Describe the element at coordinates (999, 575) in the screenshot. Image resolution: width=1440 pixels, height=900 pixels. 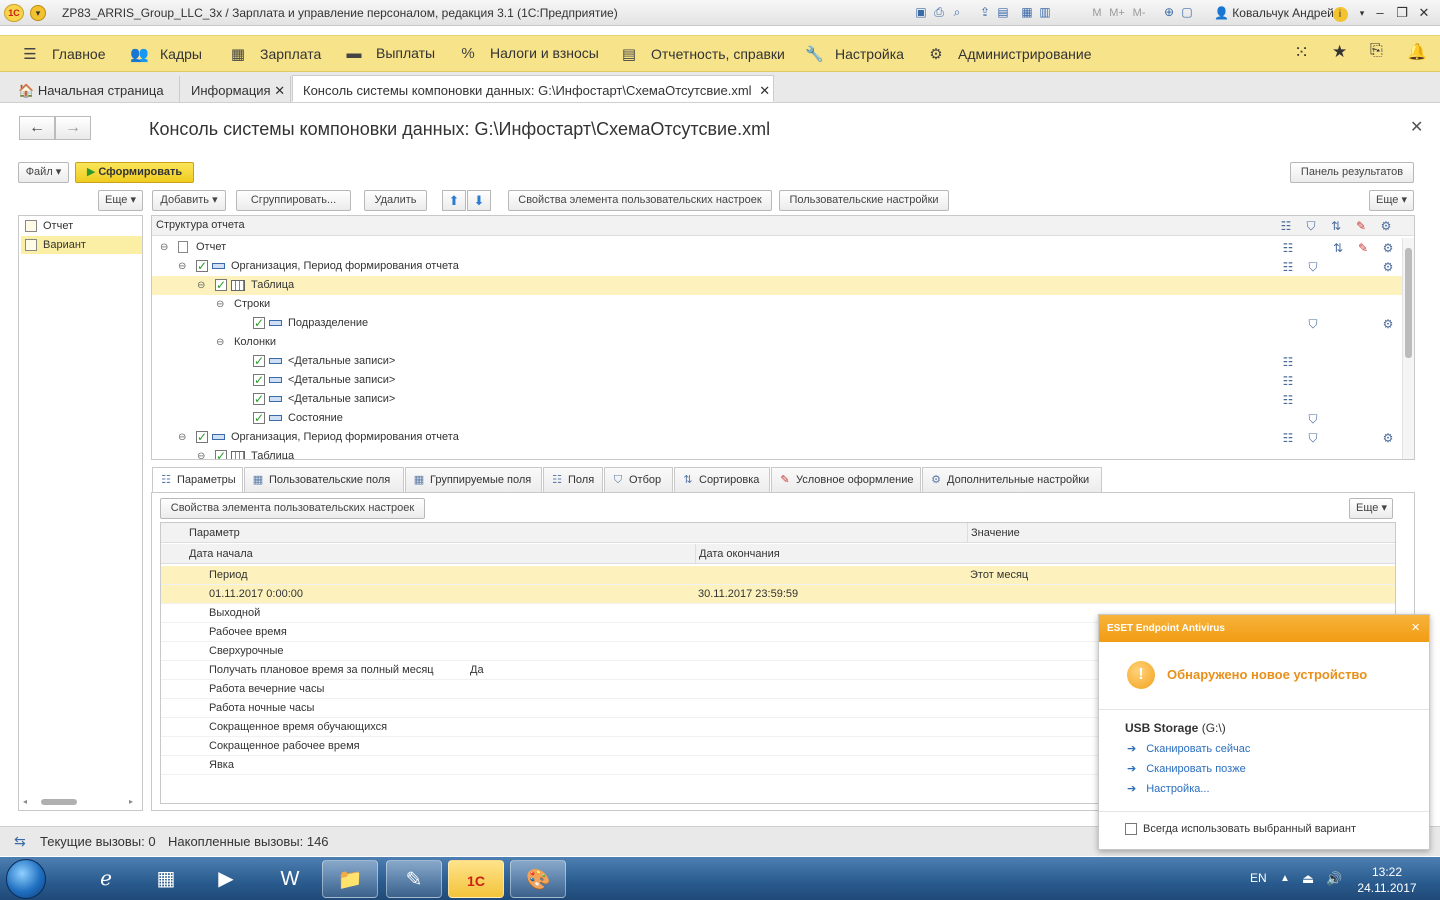
I see `param-value: Этот месяц` at that location.